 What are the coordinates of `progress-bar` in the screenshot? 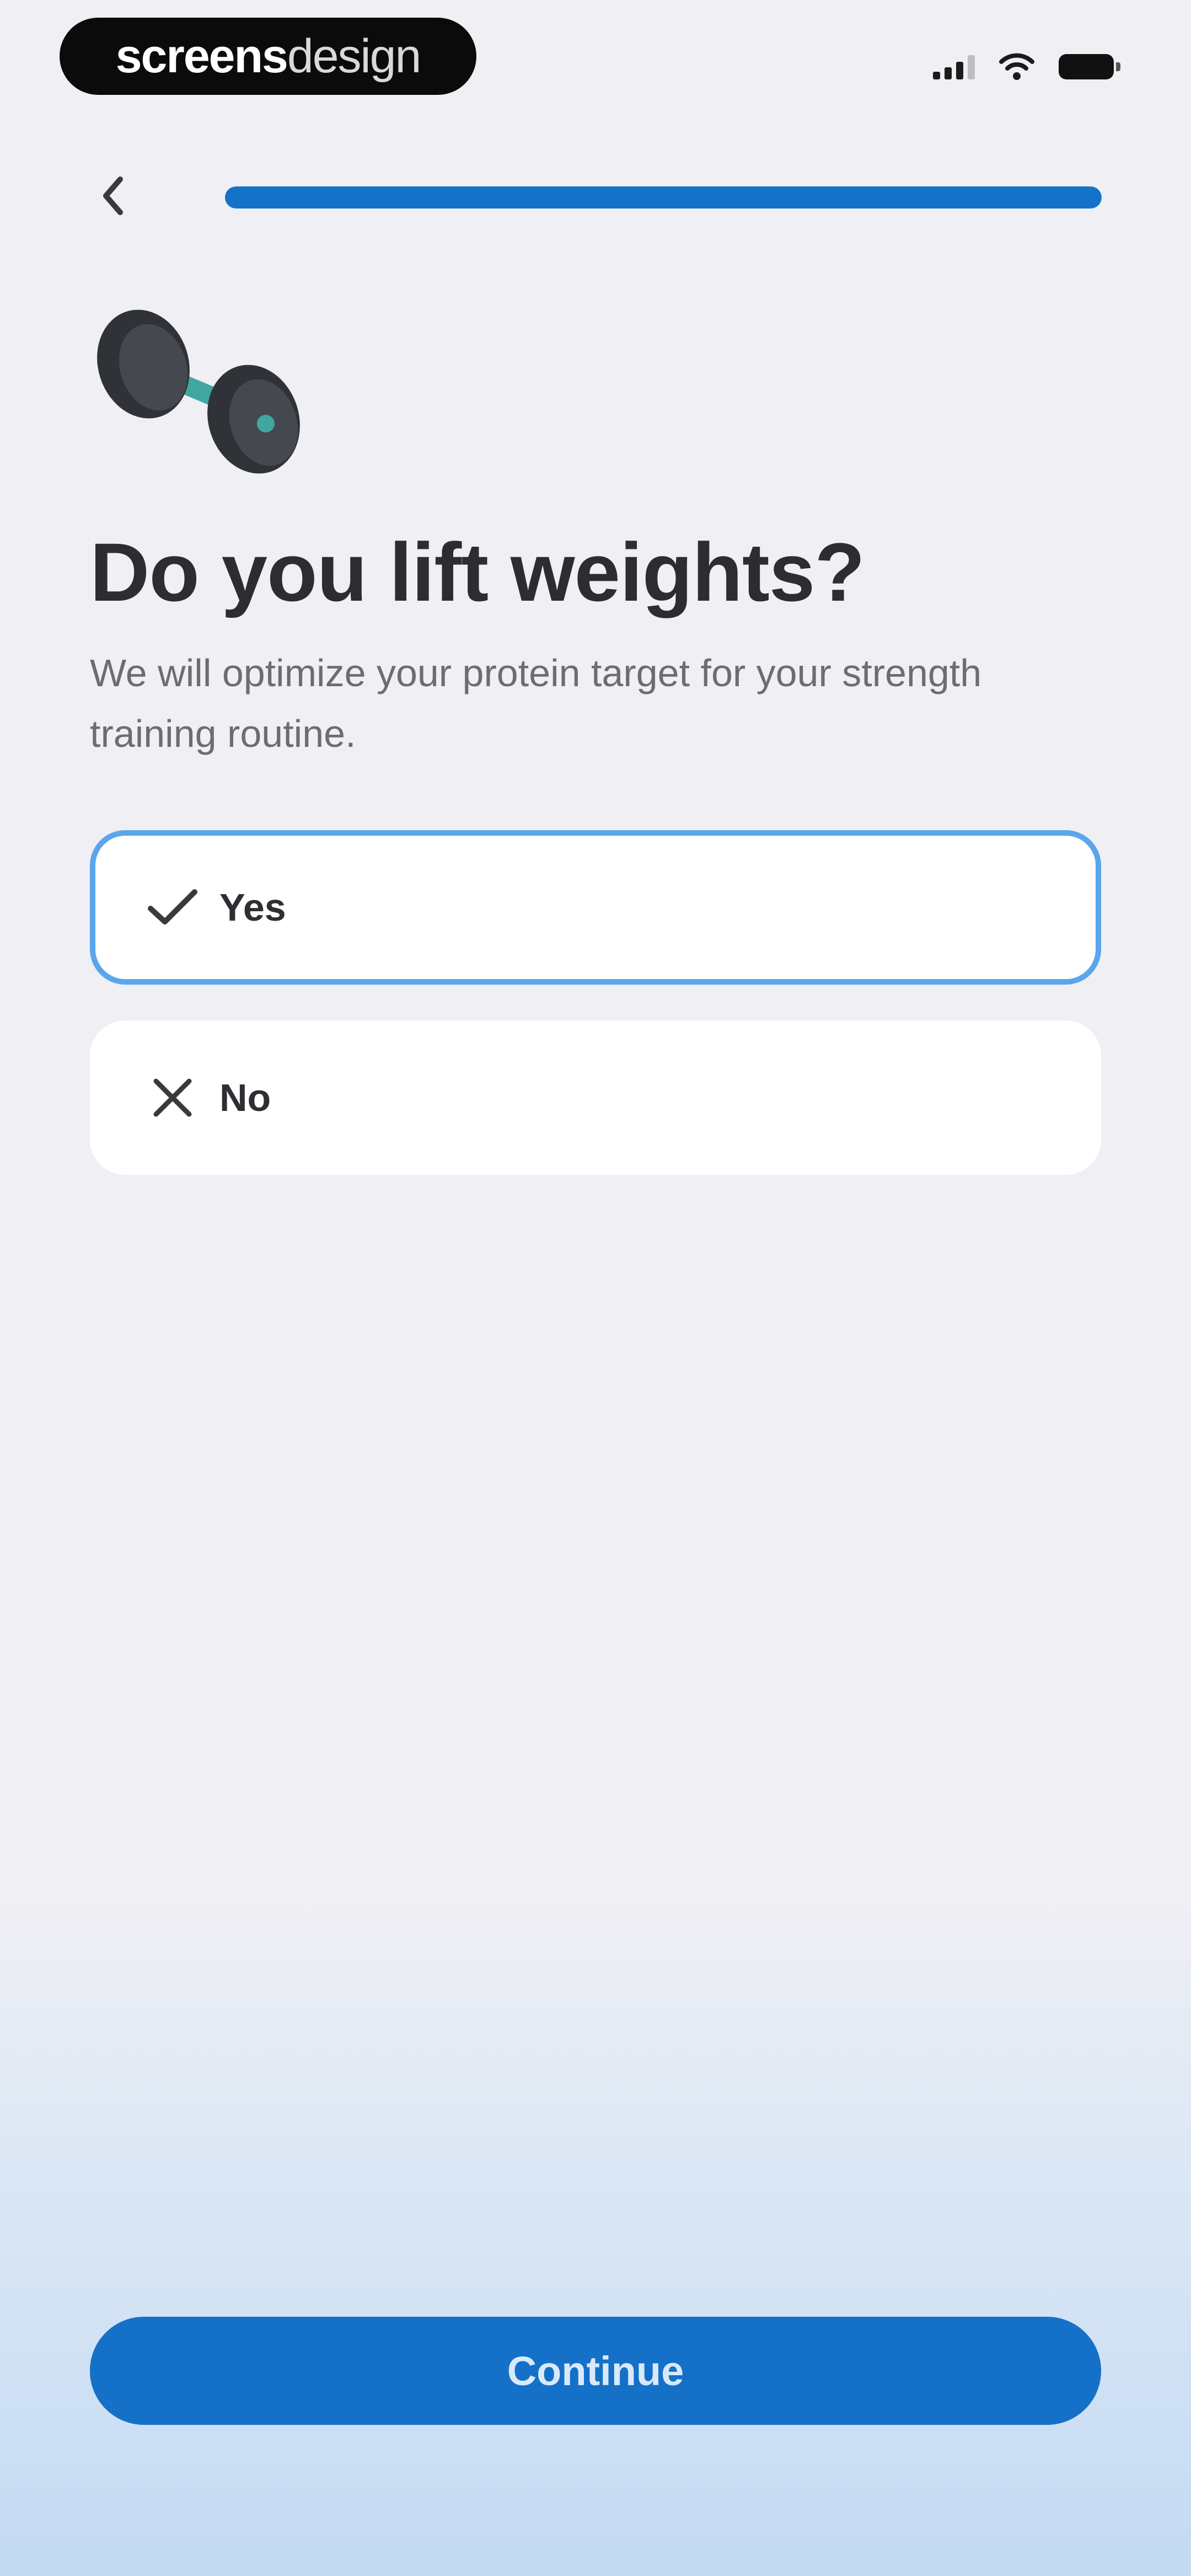 It's located at (664, 197).